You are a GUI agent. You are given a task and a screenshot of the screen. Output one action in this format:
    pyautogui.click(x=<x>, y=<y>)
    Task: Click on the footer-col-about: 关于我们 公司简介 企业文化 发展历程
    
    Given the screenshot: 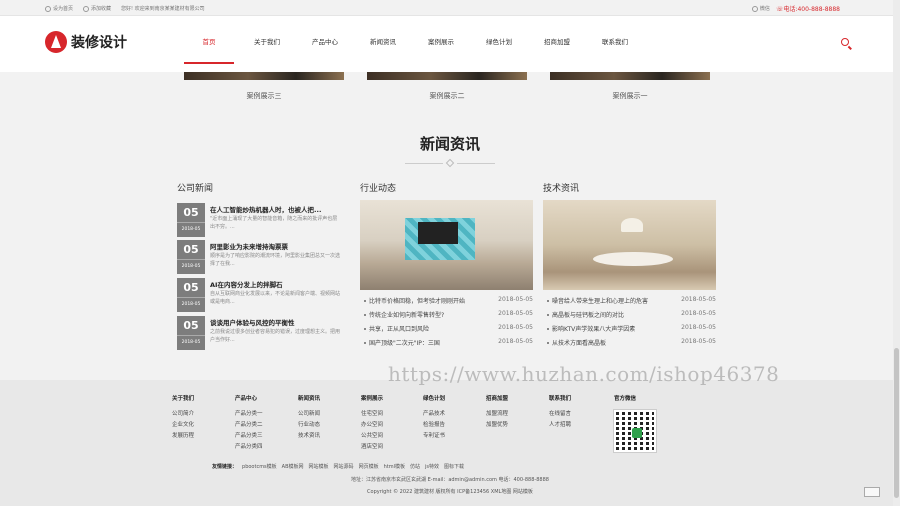 What is the action you would take?
    pyautogui.click(x=183, y=417)
    